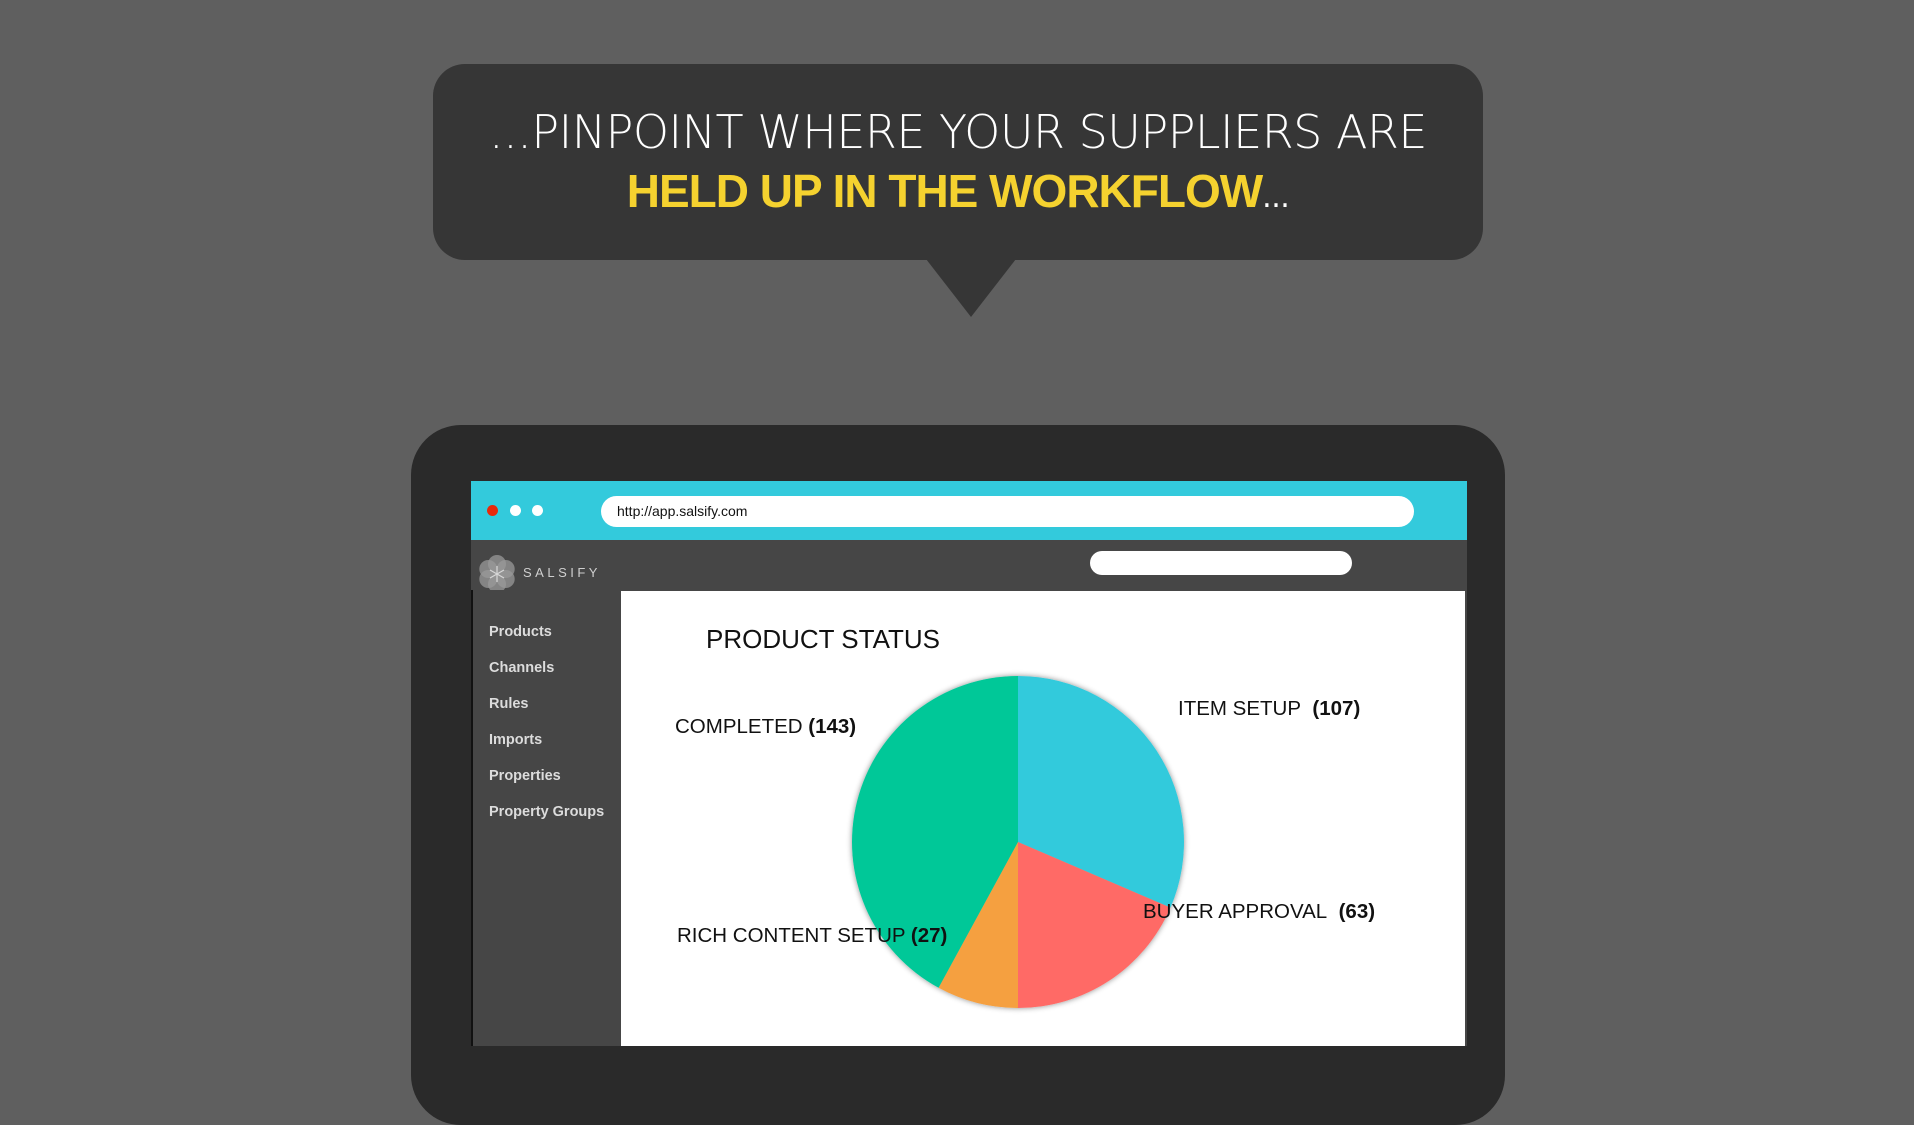 Image resolution: width=1914 pixels, height=1125 pixels. What do you see at coordinates (1336, 708) in the screenshot?
I see `label-item-setup-value: (107)` at bounding box center [1336, 708].